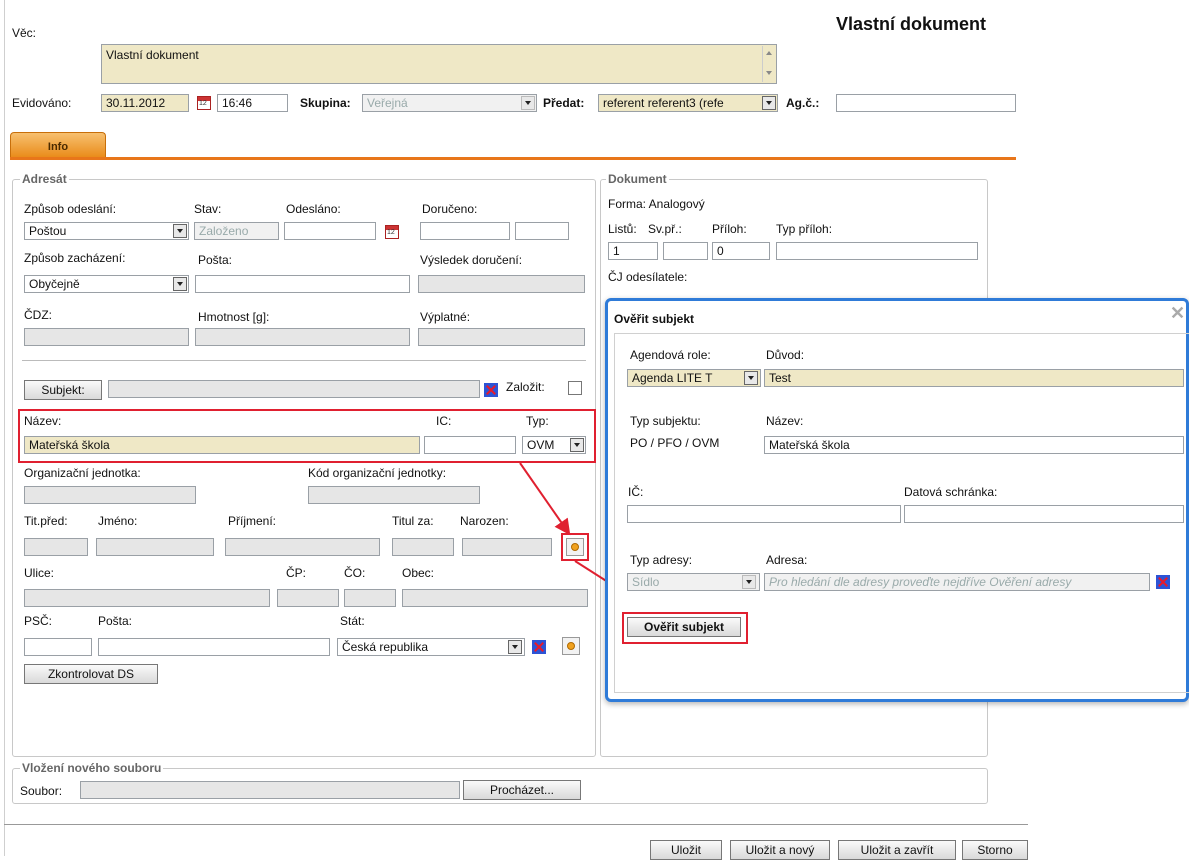  What do you see at coordinates (545, 499) in the screenshot?
I see `arrow-to-action-icon` at bounding box center [545, 499].